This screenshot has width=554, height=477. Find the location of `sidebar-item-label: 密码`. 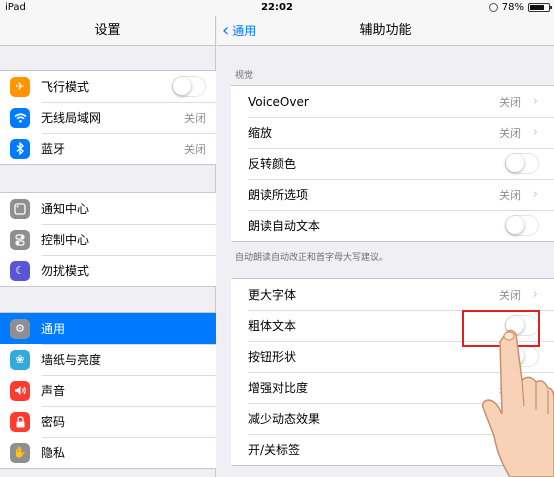

sidebar-item-label: 密码 is located at coordinates (53, 422).